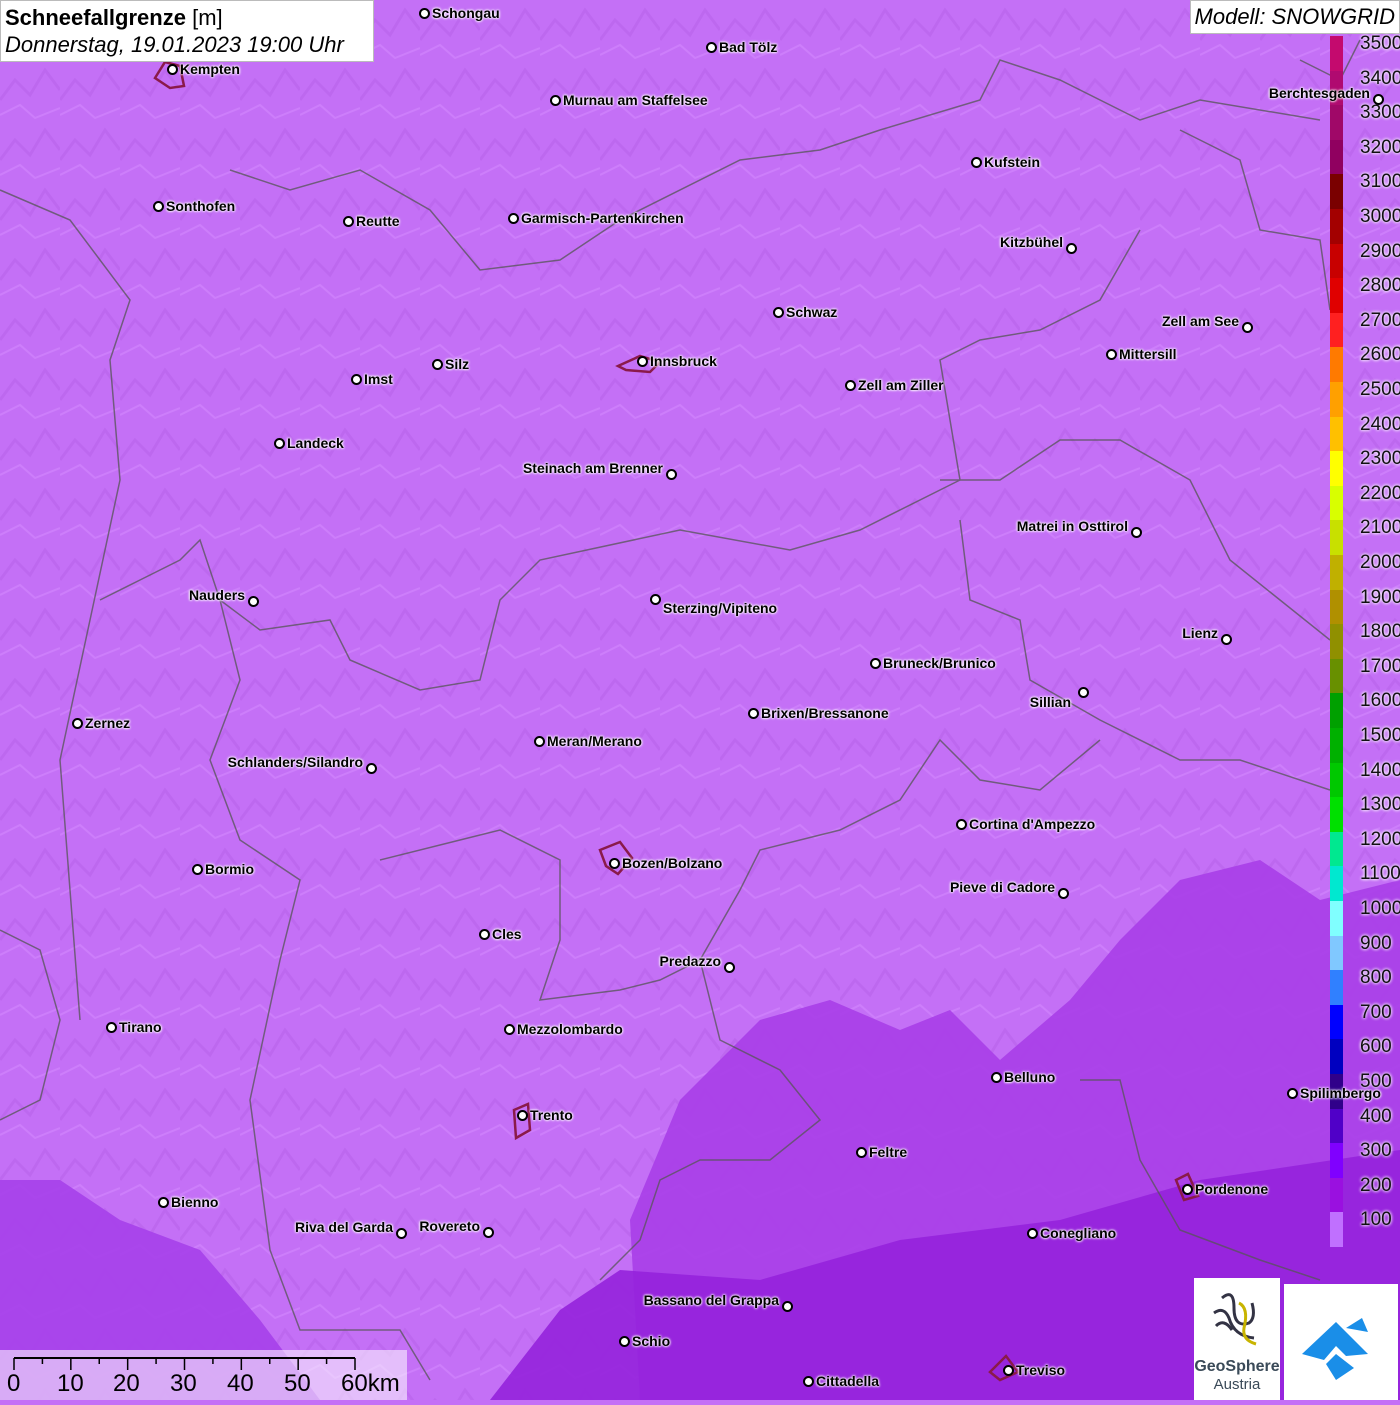 Image resolution: width=1400 pixels, height=1405 pixels. I want to click on city-label: Bruneck/Brunico, so click(939, 663).